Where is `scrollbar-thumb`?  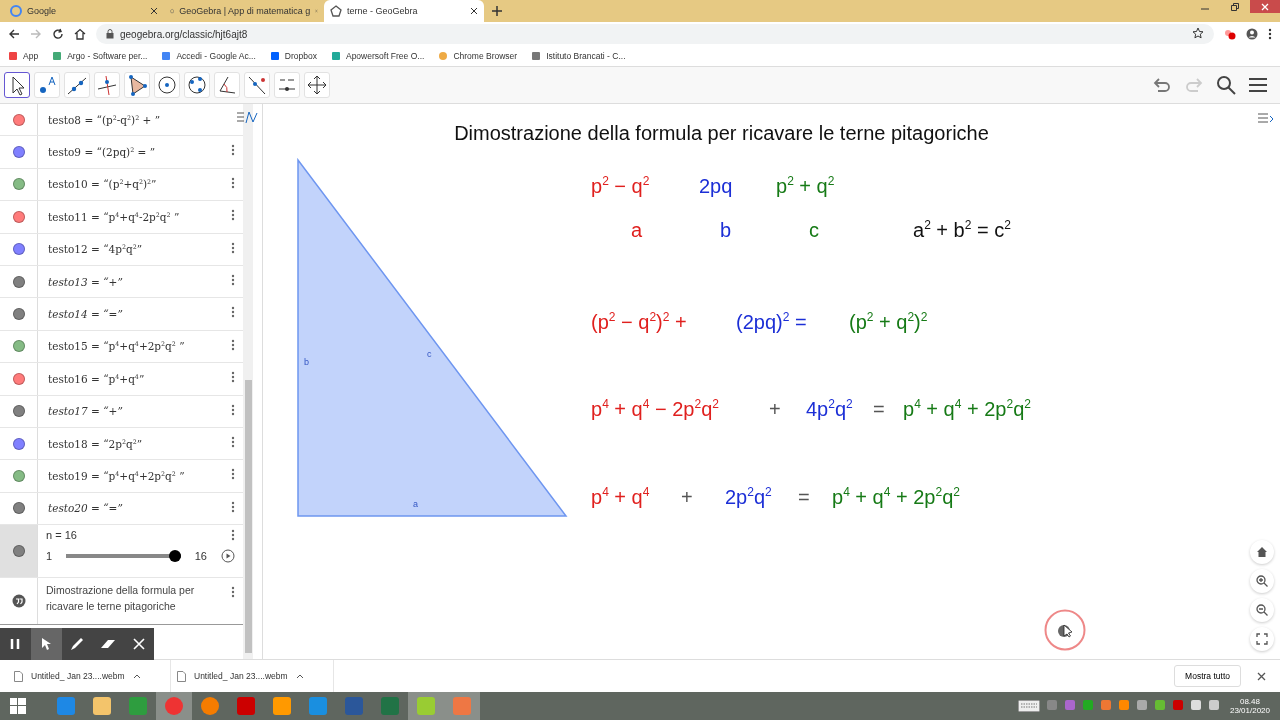 scrollbar-thumb is located at coordinates (248, 516).